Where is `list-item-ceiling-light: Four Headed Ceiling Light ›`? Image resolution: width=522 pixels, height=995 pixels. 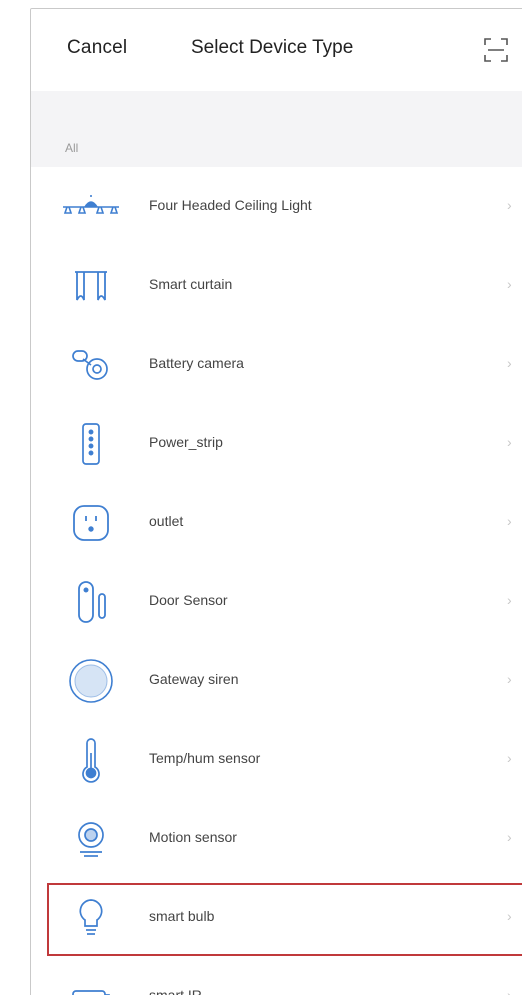 list-item-ceiling-light: Four Headed Ceiling Light › is located at coordinates (276, 206).